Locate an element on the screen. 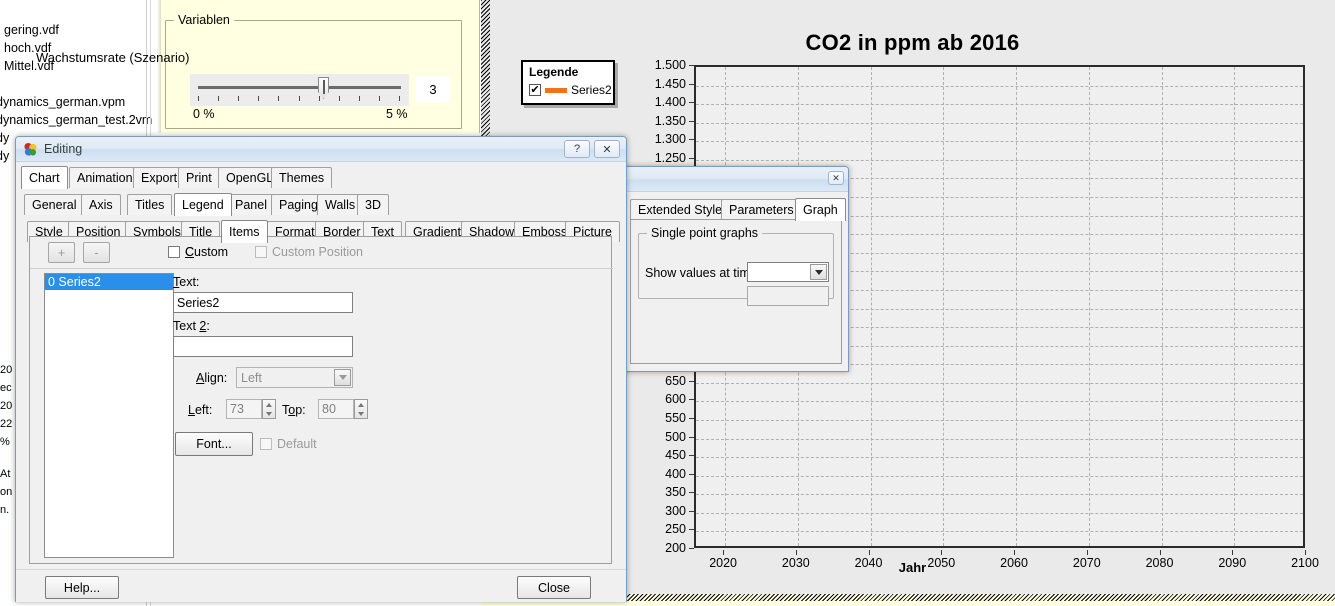  chart-legend: Legende ✔ Series2 is located at coordinates (568, 82).